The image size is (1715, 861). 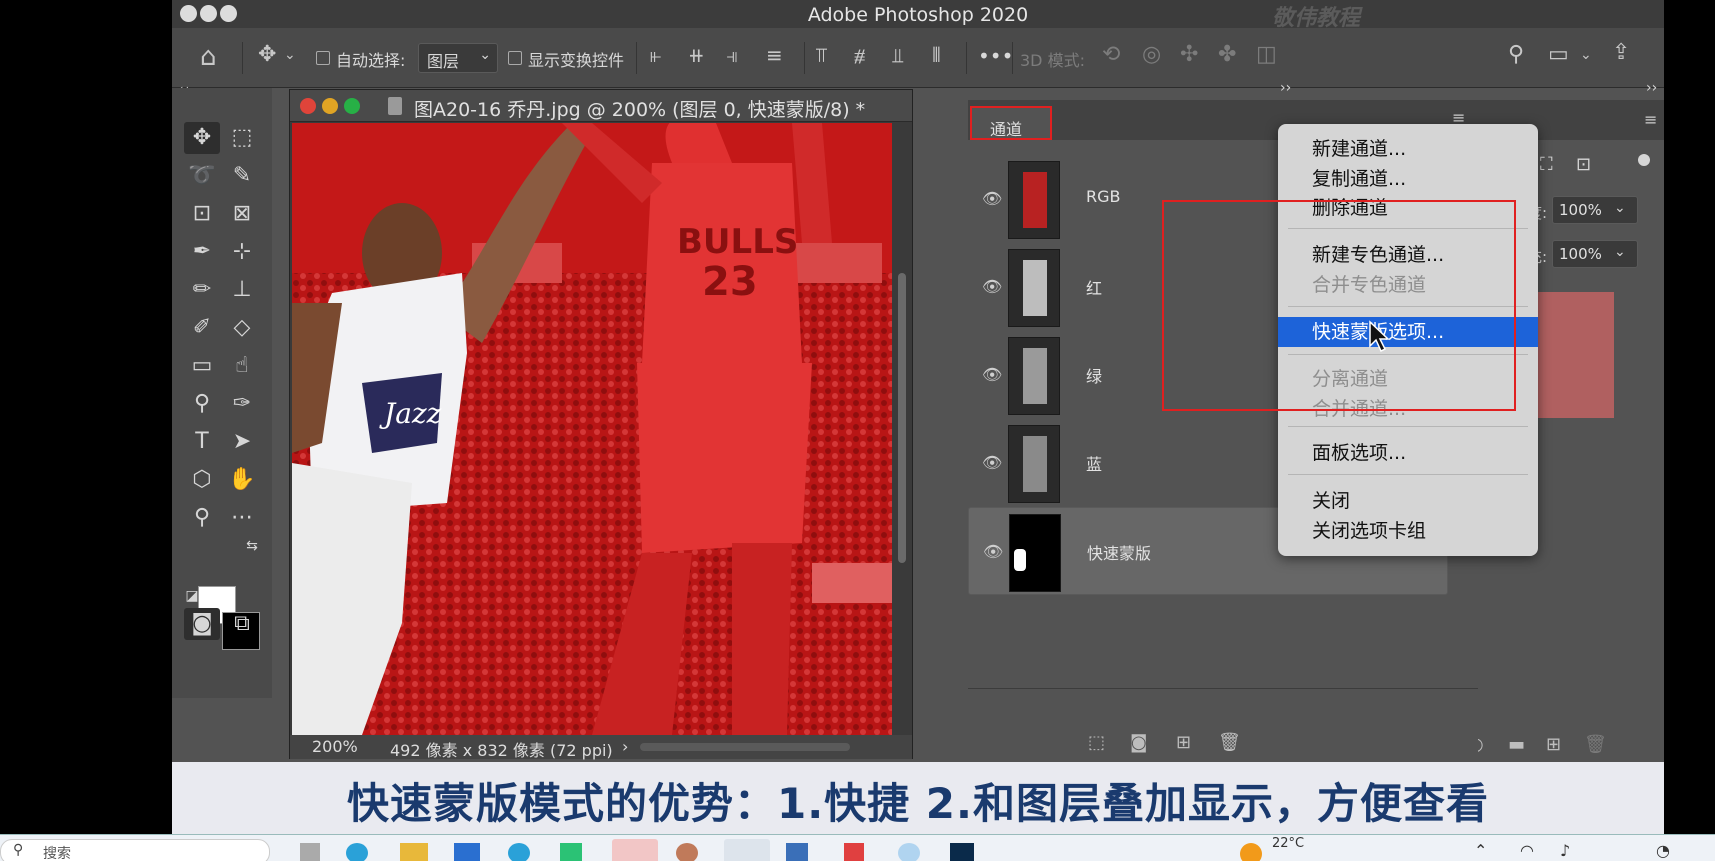 I want to click on zoom-level: 200%, so click(x=335, y=746).